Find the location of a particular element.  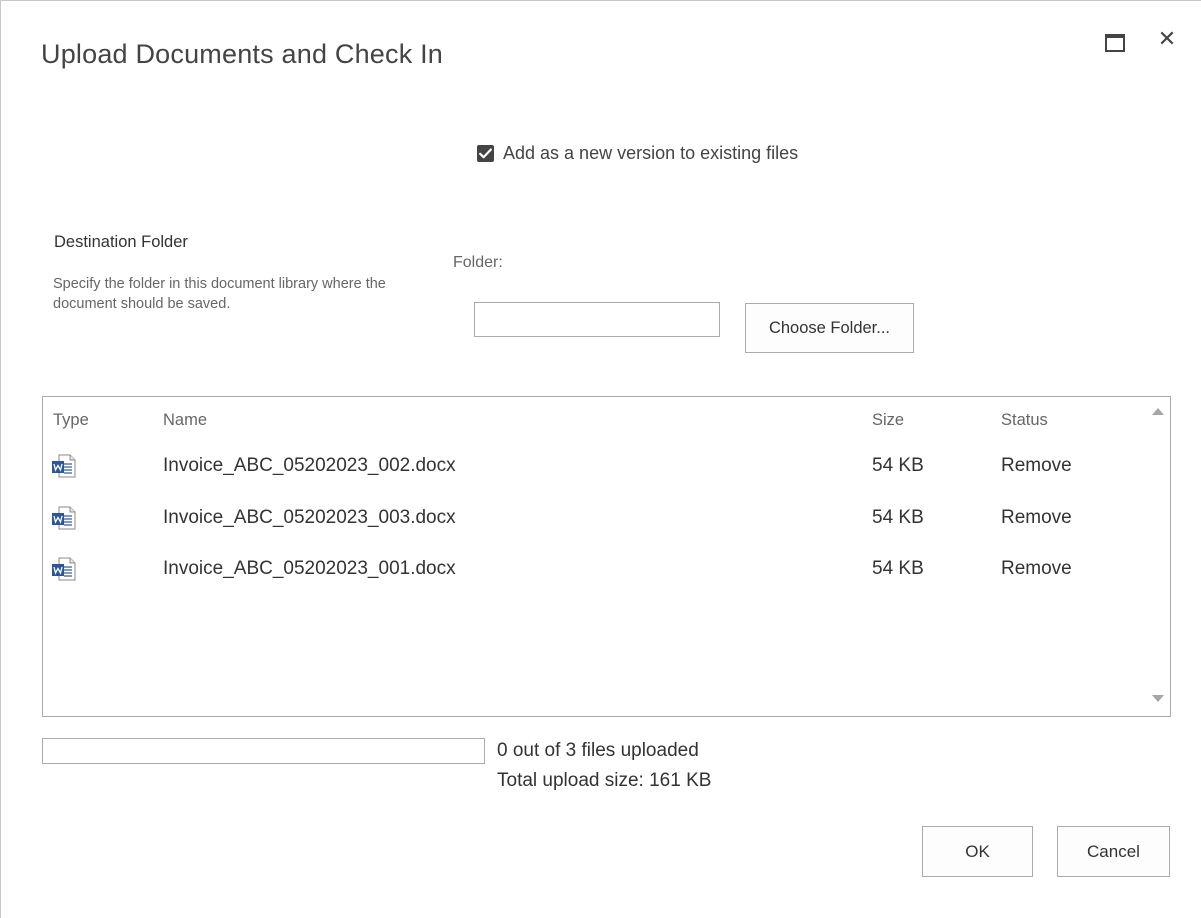

file-name: Invoice_ABC_05202023_003.docx is located at coordinates (309, 517).